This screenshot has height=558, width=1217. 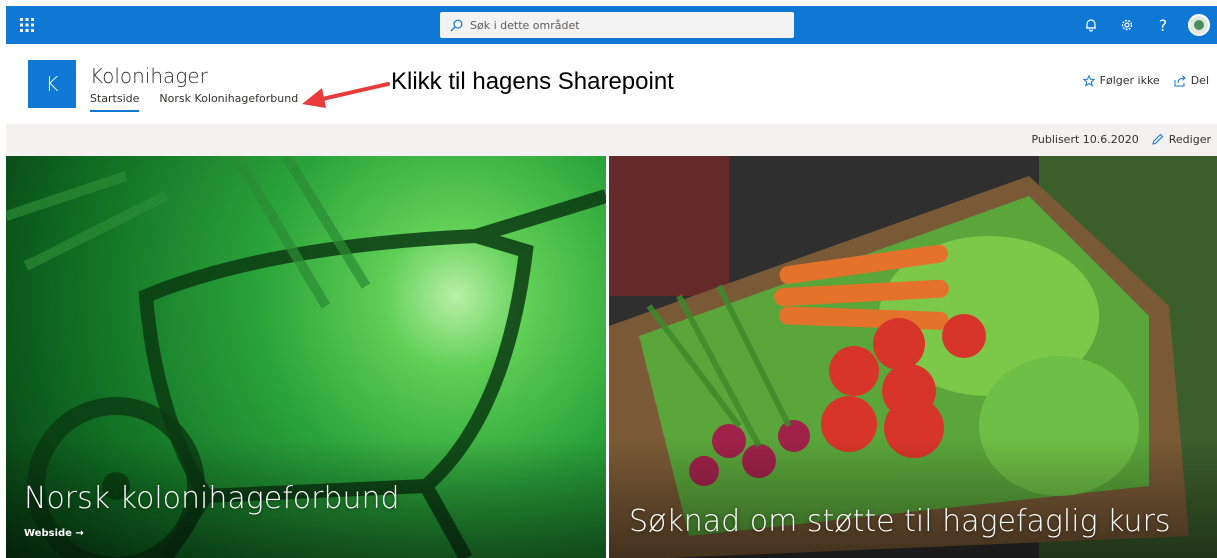 What do you see at coordinates (228, 102) in the screenshot?
I see `nav-item-norsk-kolonihageforbund: Norsk Kolonihageforbund` at bounding box center [228, 102].